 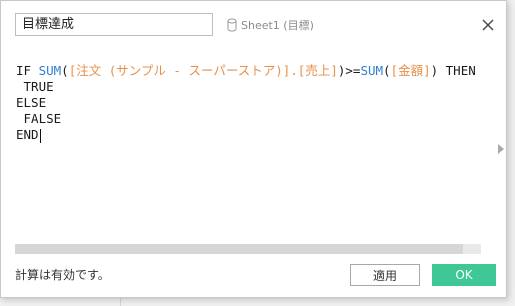 What do you see at coordinates (501, 149) in the screenshot?
I see `expand-panel-icon` at bounding box center [501, 149].